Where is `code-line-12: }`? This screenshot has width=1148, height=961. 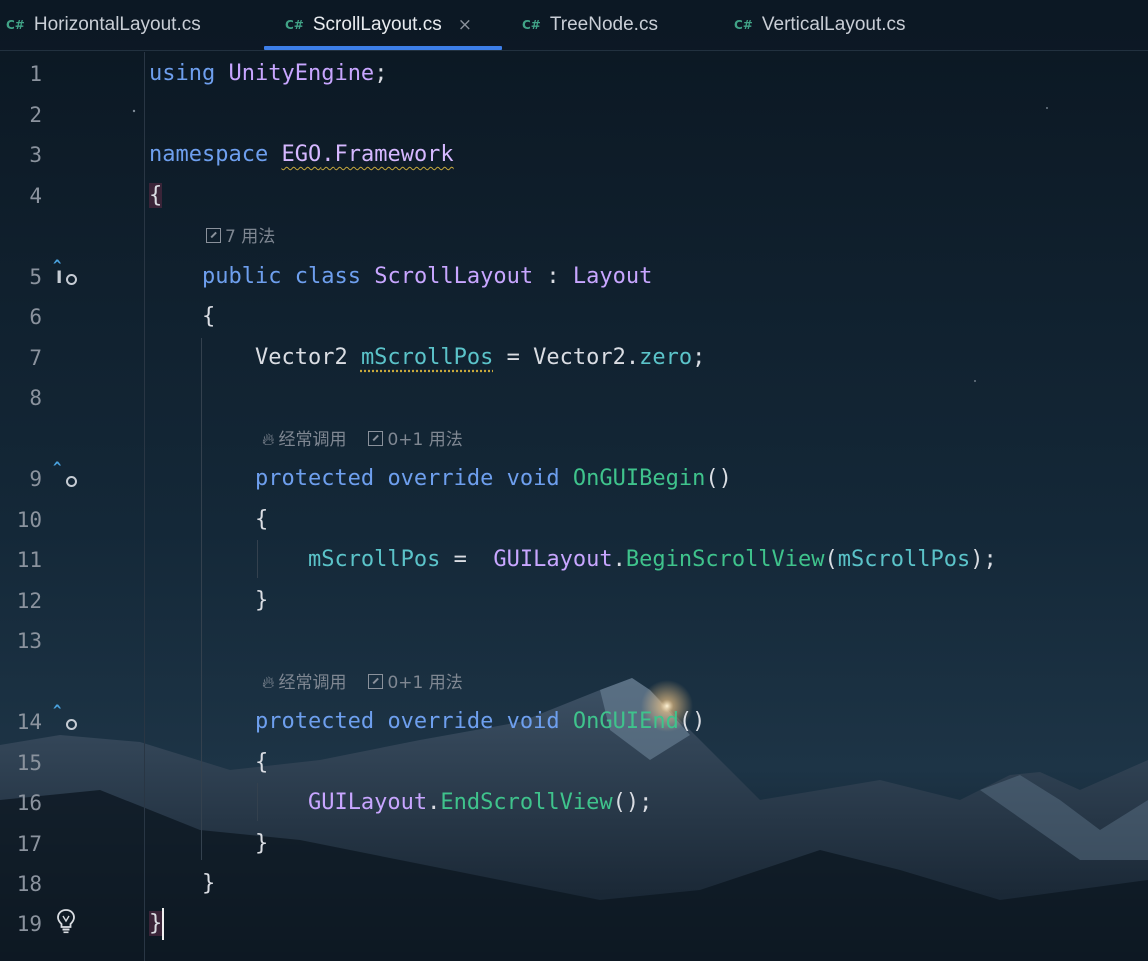
code-line-12: } is located at coordinates (208, 601).